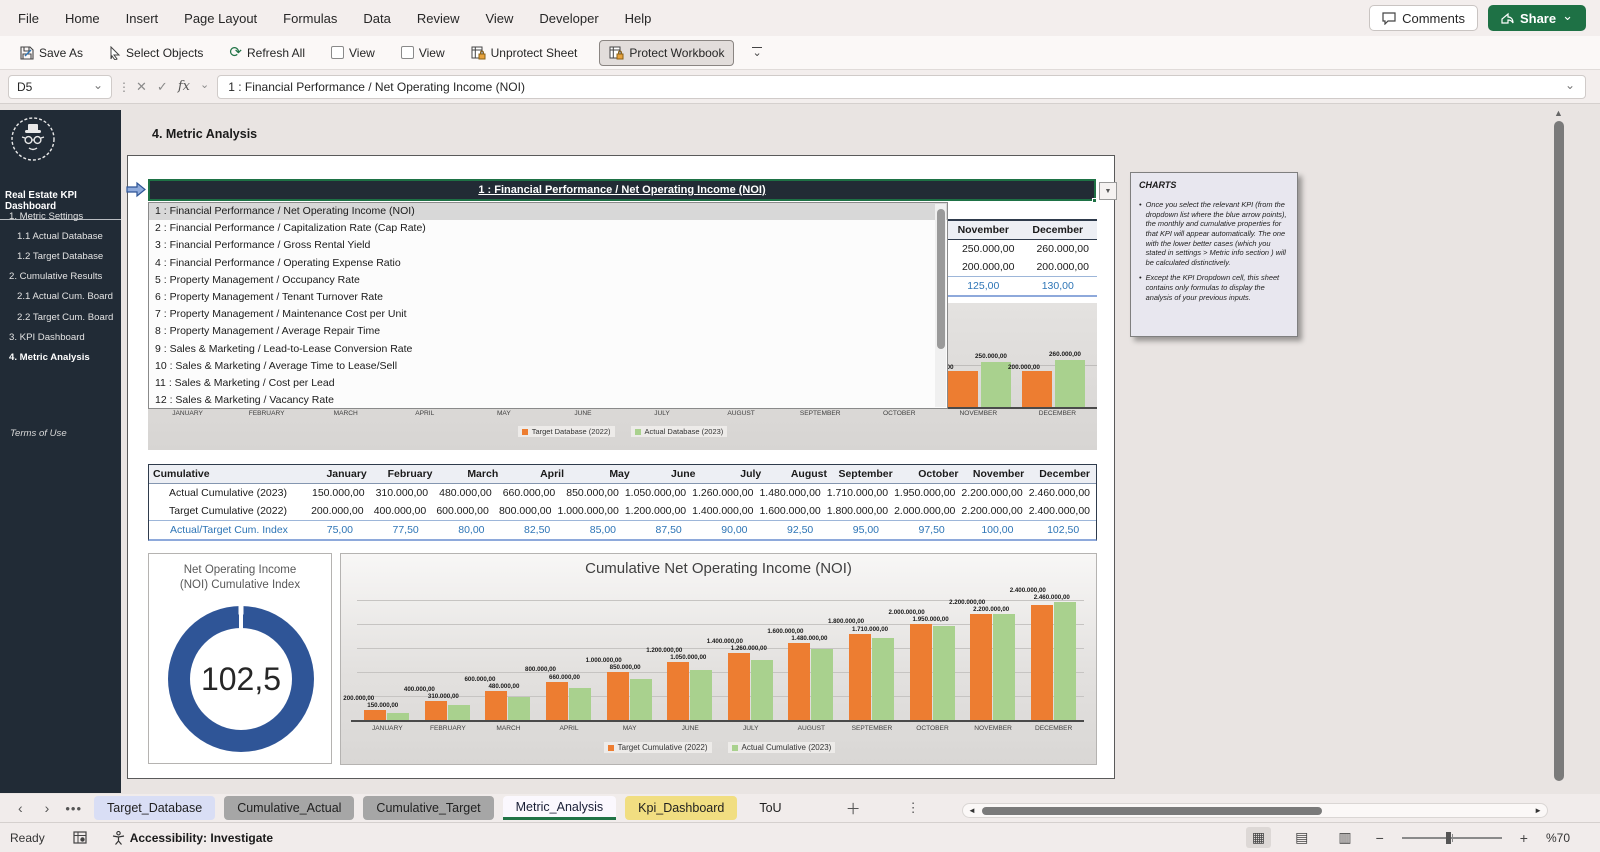 This screenshot has height=852, width=1600. Describe the element at coordinates (60, 277) in the screenshot. I see `sidebar-item-2-cumulative-results: 2. Cumulative Results` at that location.